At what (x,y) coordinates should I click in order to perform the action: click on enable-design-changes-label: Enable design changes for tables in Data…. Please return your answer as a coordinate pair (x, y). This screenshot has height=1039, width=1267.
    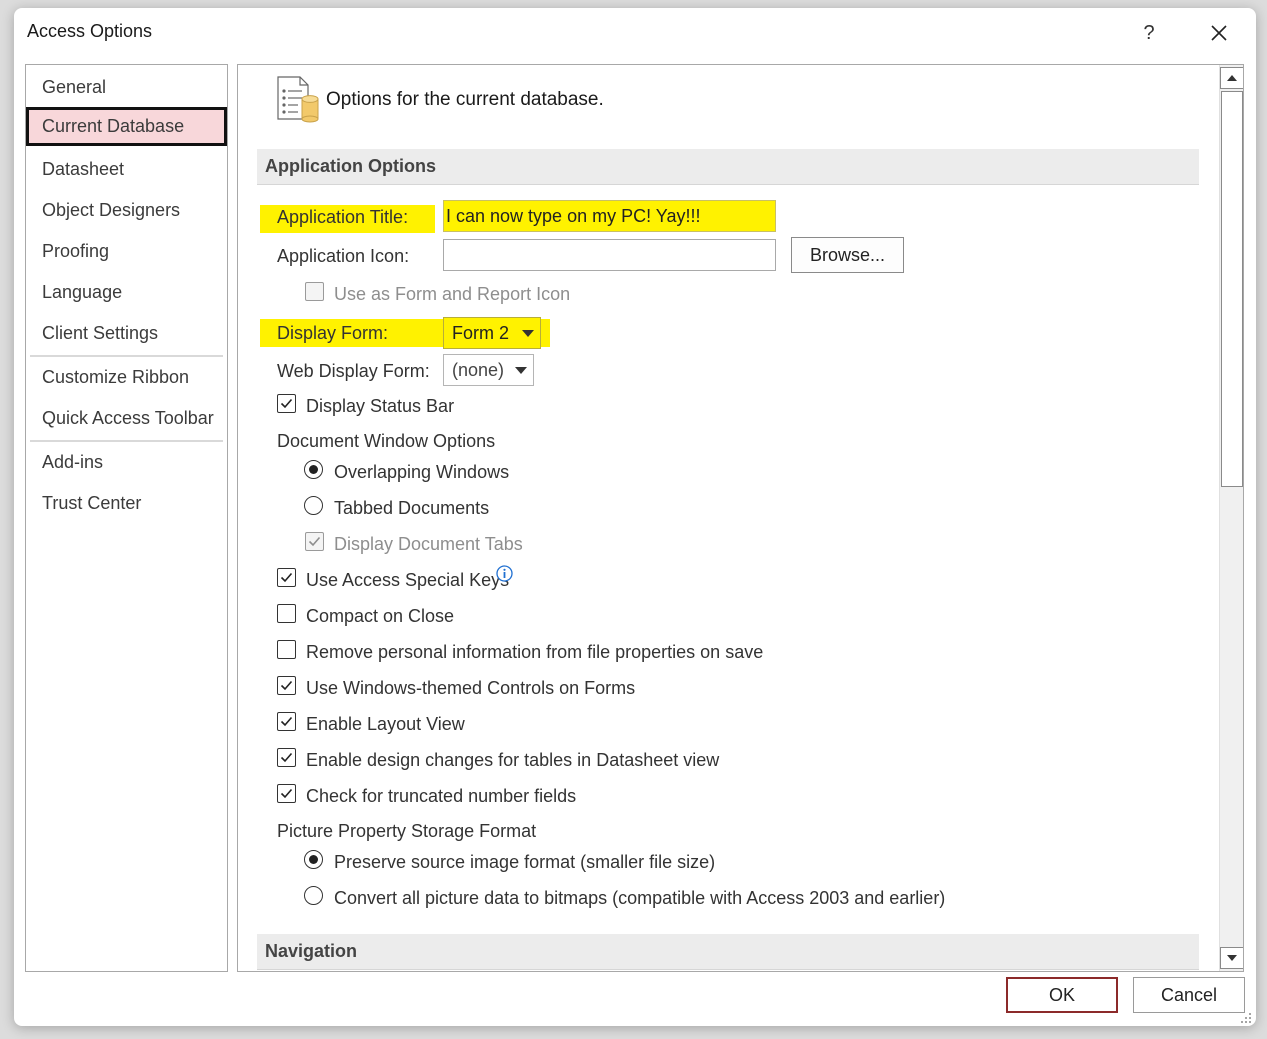
    Looking at the image, I should click on (513, 760).